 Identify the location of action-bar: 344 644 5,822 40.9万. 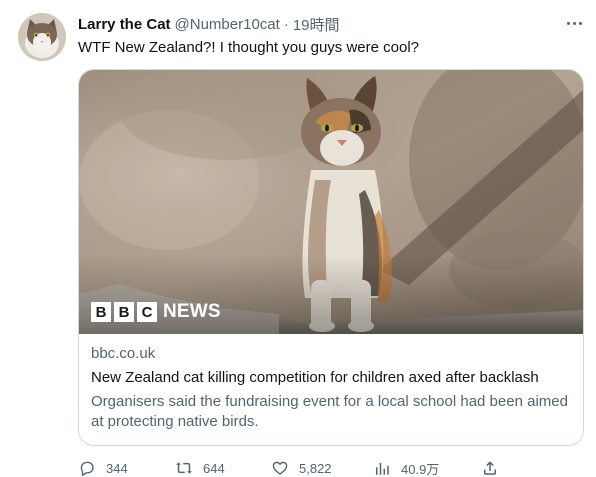
(328, 467).